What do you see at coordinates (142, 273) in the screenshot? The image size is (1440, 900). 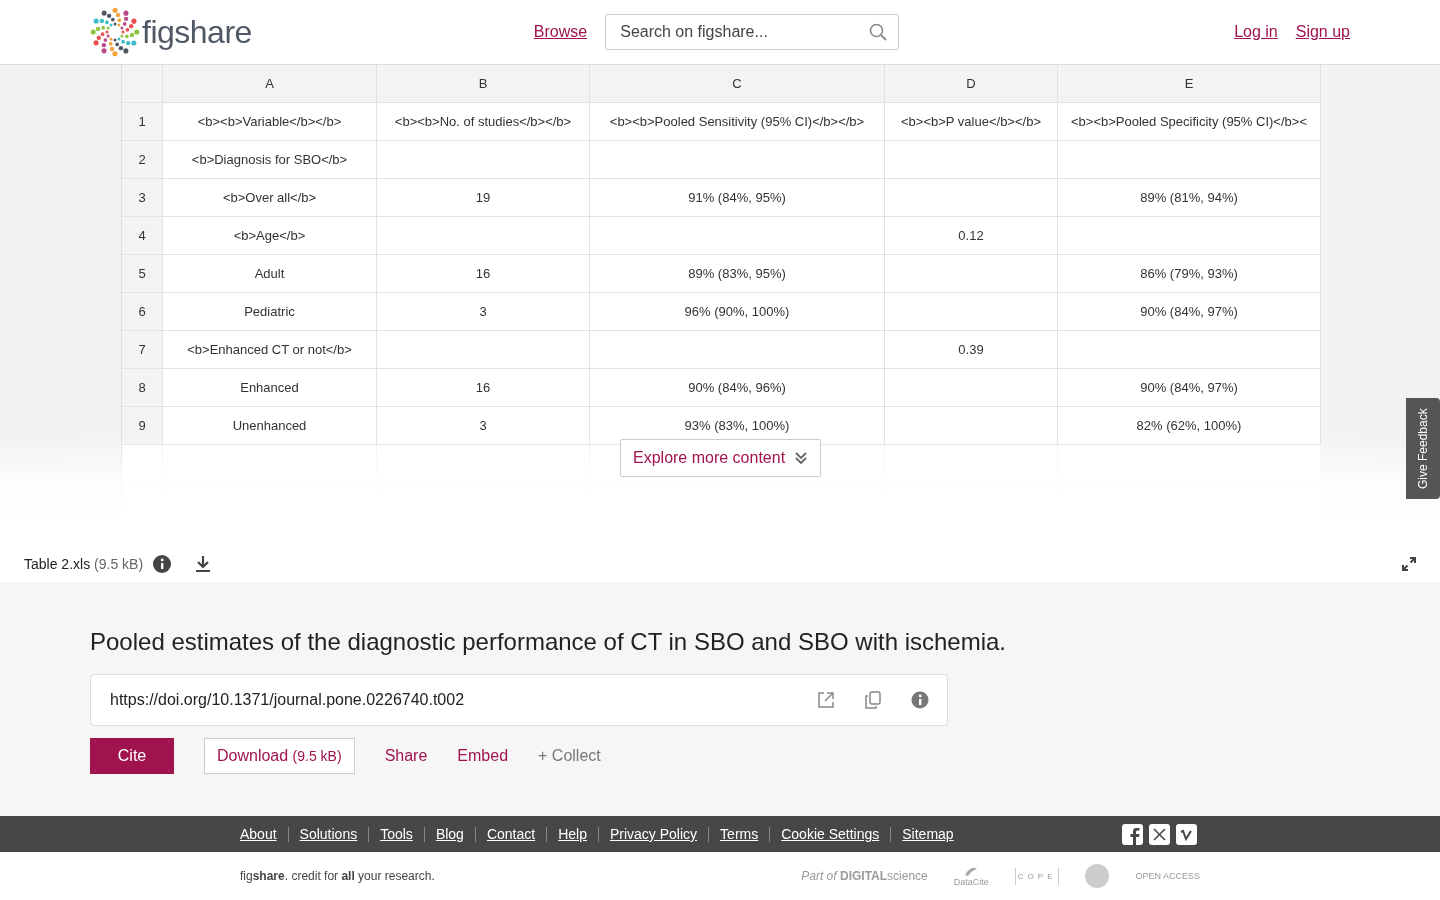 I see `row-number: 5` at bounding box center [142, 273].